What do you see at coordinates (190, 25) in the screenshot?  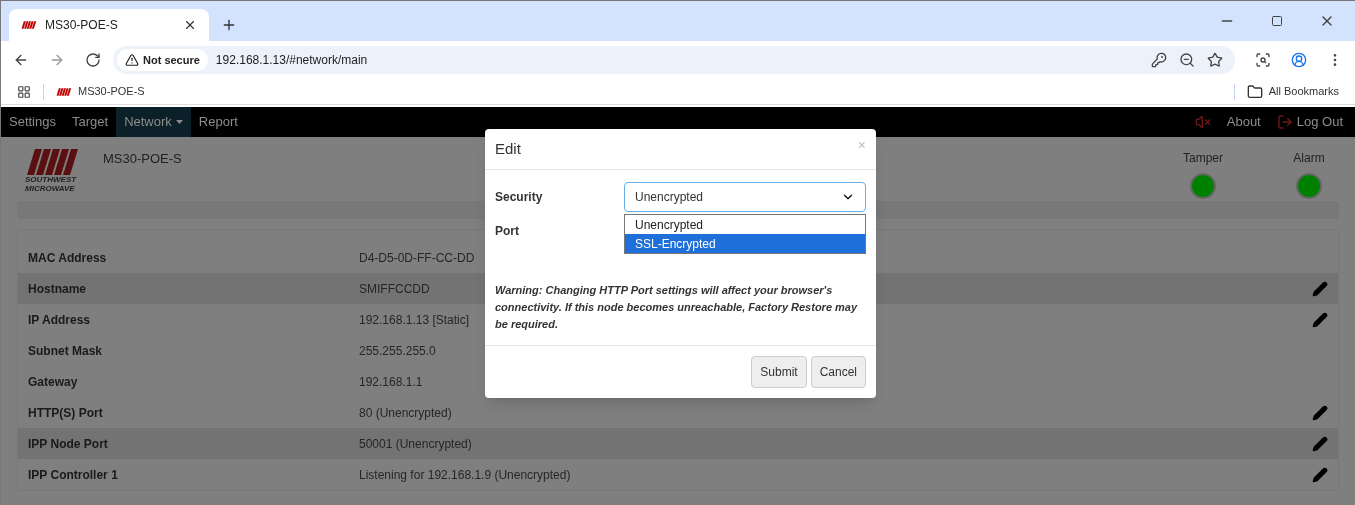 I see `close-icon` at bounding box center [190, 25].